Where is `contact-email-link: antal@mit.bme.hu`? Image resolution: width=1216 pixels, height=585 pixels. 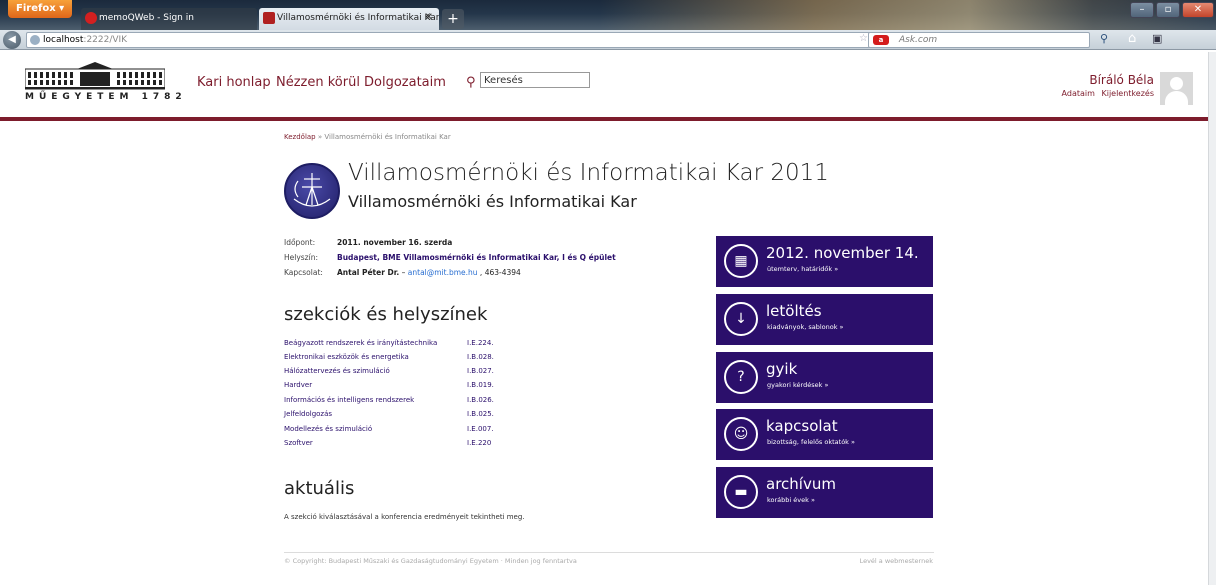 contact-email-link: antal@mit.bme.hu is located at coordinates (443, 272).